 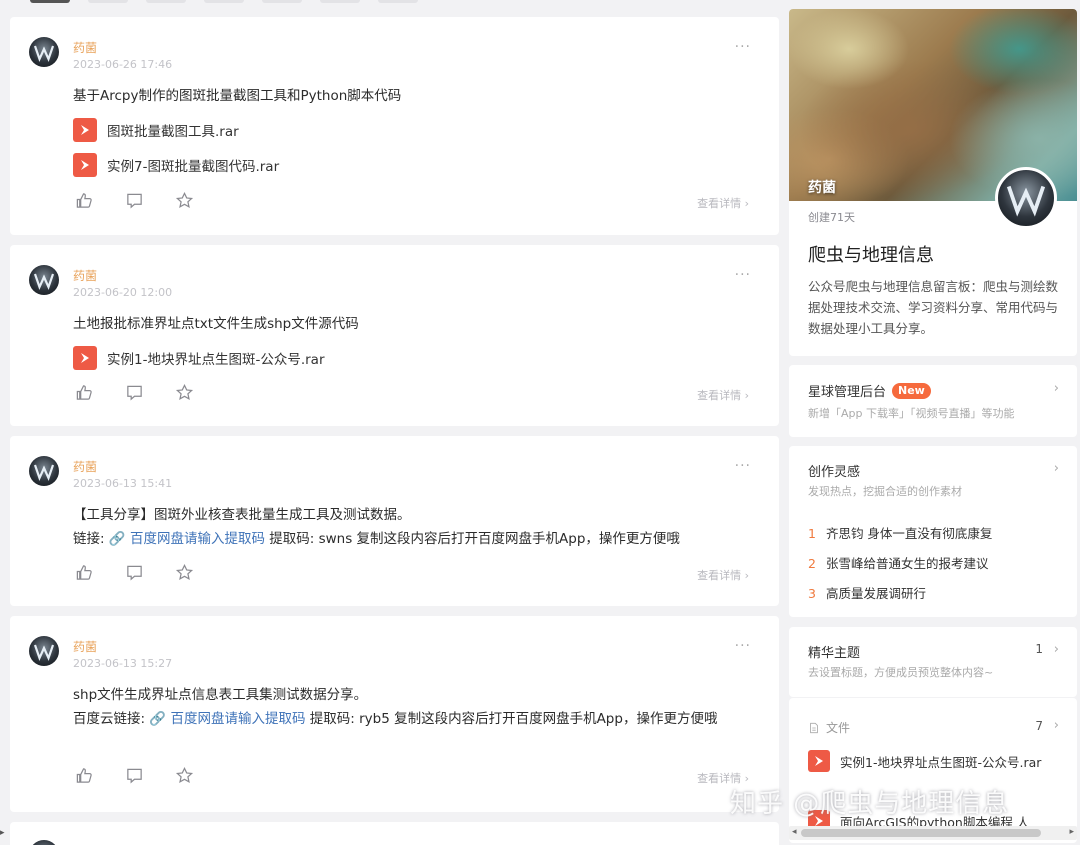 What do you see at coordinates (933, 401) in the screenshot?
I see `admin-backend-card: 星球管理后台 New 新增「App 下载率」「视频号直播」等功能 ›` at bounding box center [933, 401].